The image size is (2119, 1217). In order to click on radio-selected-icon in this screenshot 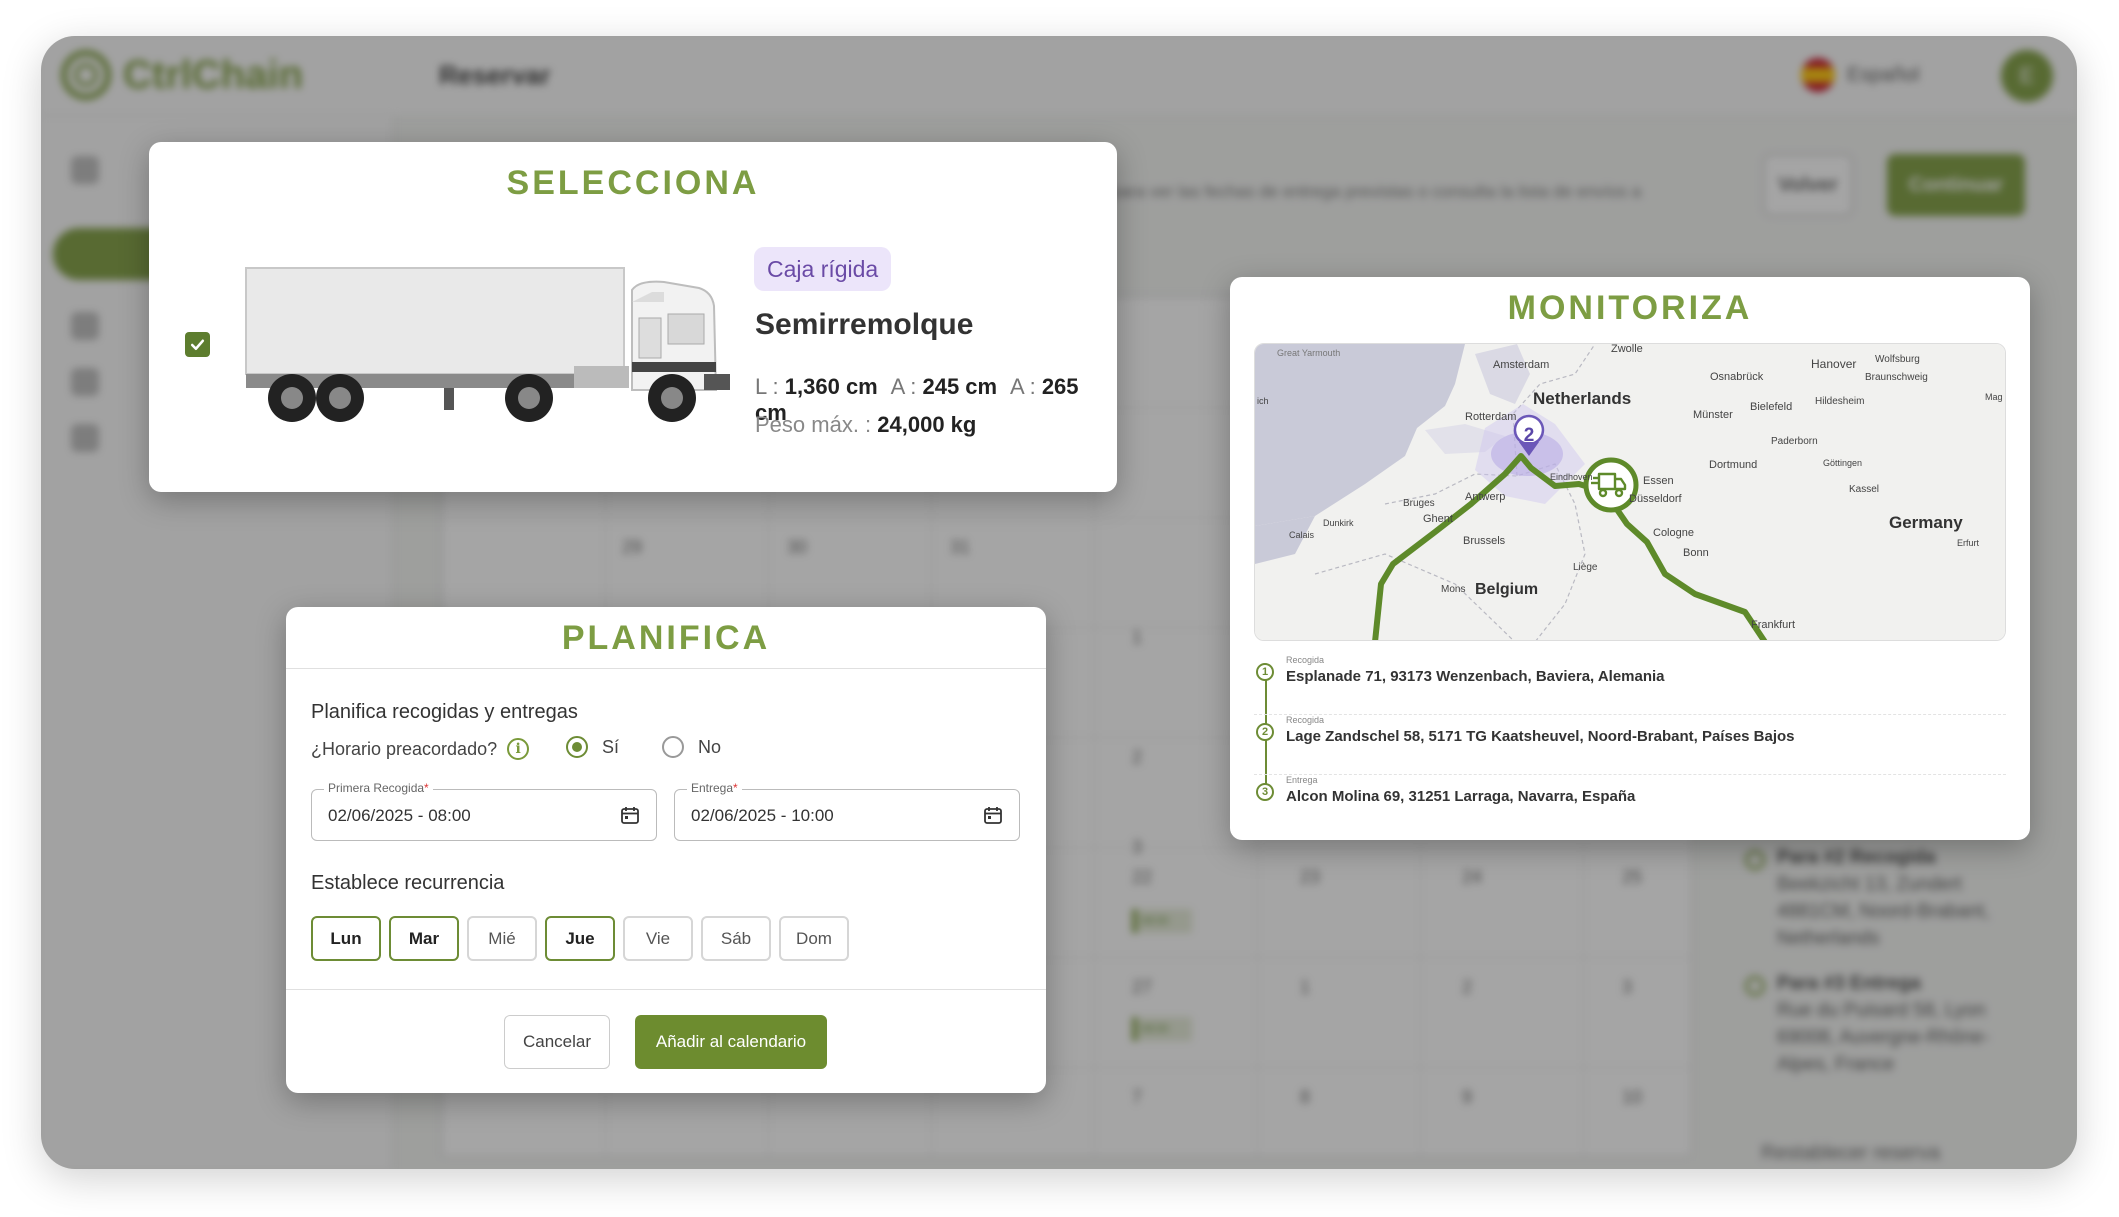, I will do `click(577, 747)`.